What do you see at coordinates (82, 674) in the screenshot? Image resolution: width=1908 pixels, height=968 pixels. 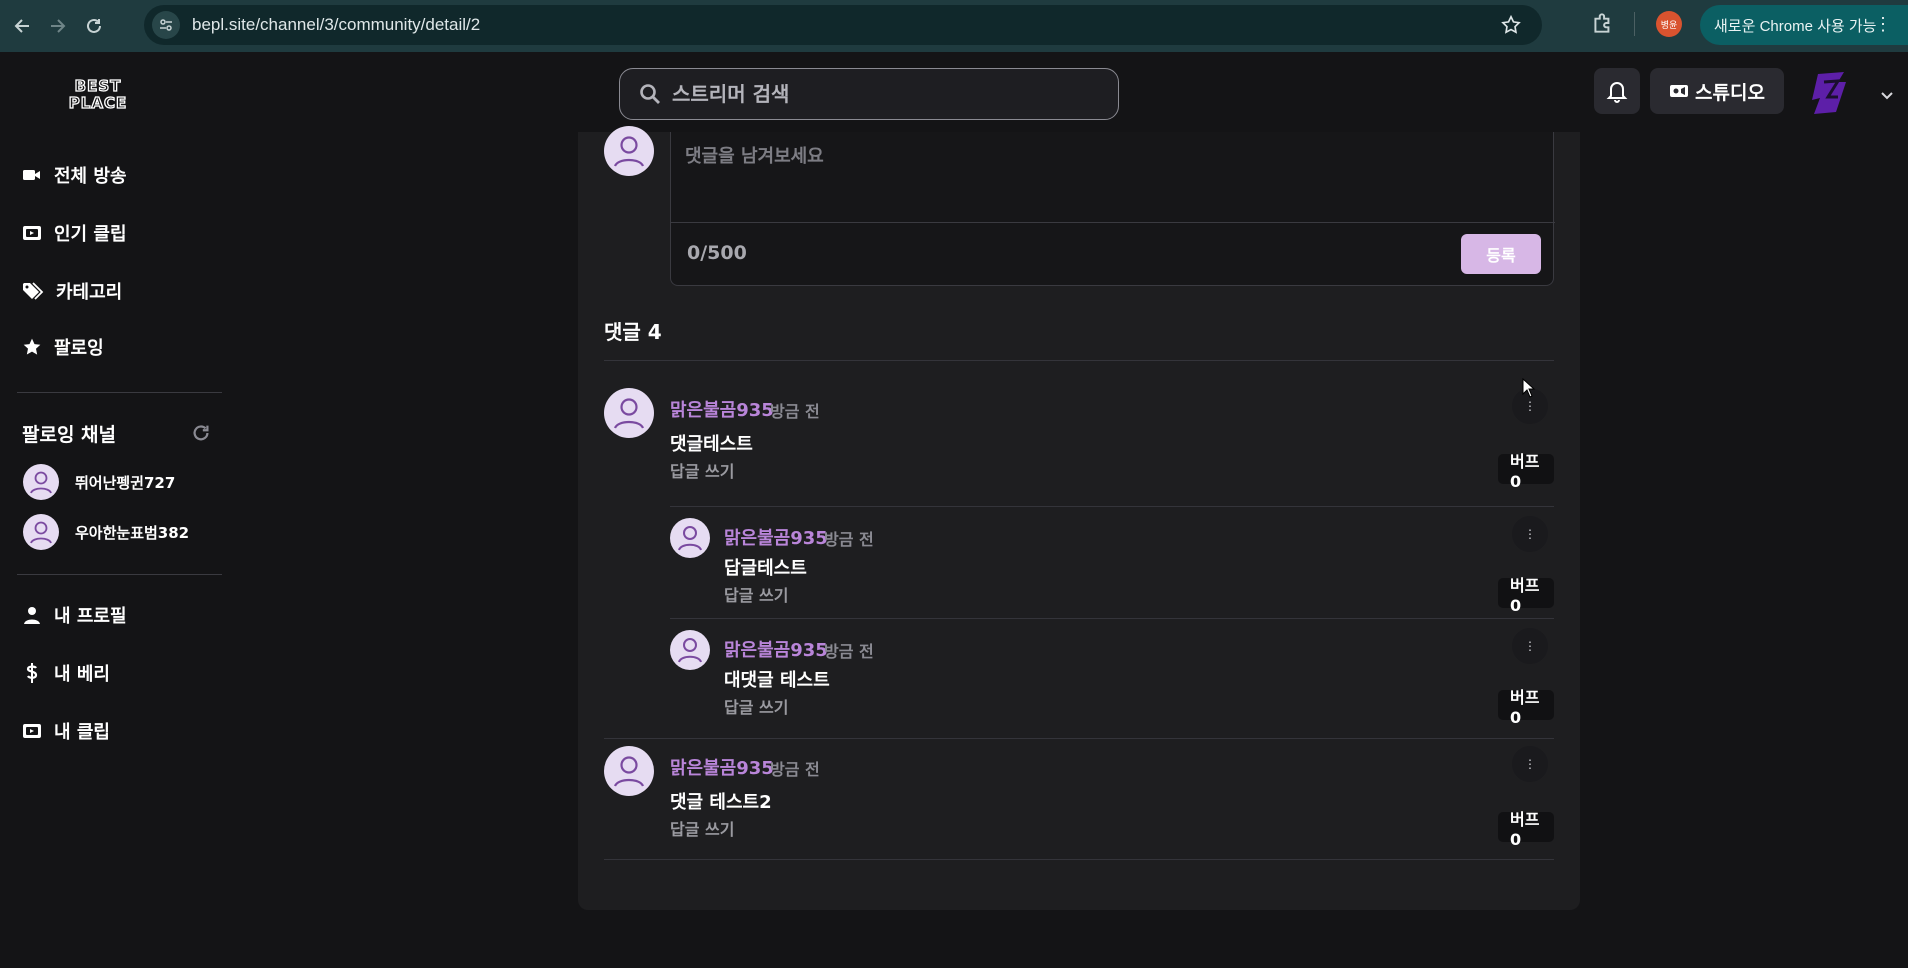 I see `sidebar-item-label: 내 베리` at bounding box center [82, 674].